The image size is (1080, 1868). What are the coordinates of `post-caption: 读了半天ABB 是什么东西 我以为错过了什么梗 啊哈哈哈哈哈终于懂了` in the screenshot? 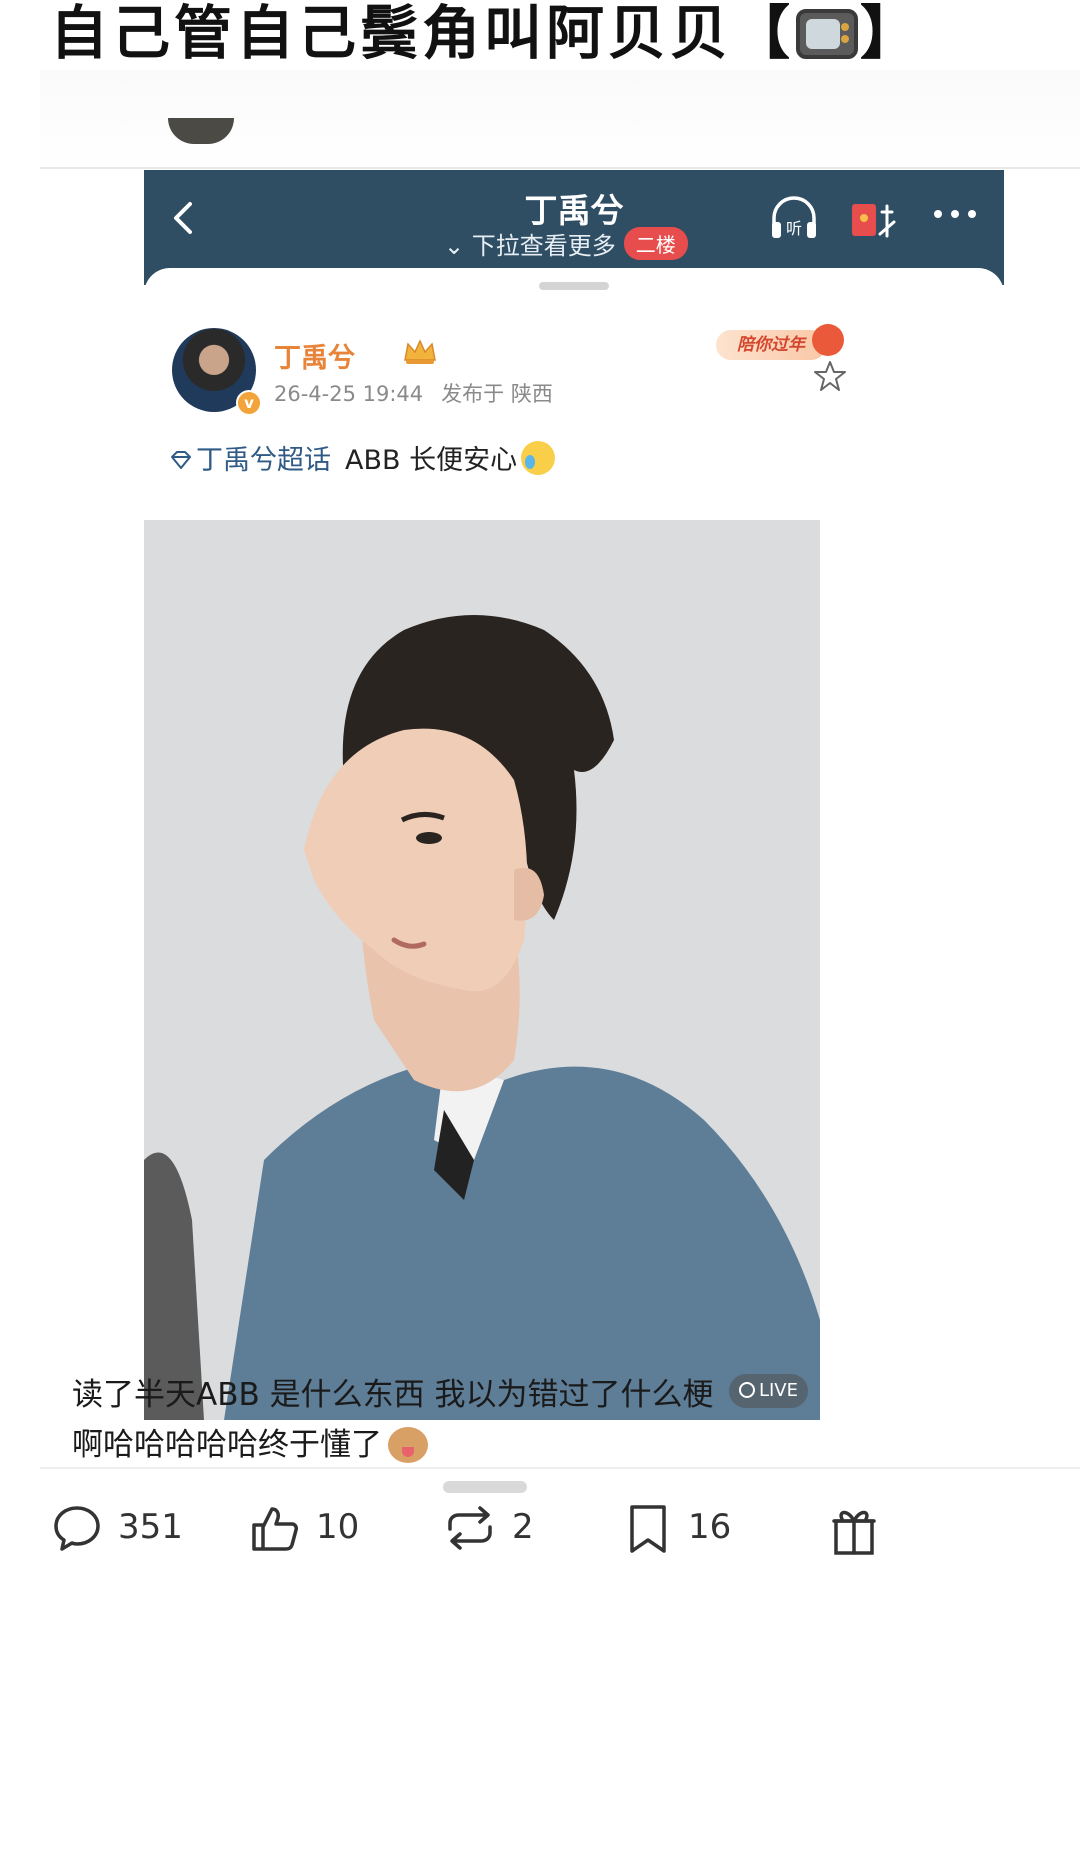 It's located at (502, 1420).